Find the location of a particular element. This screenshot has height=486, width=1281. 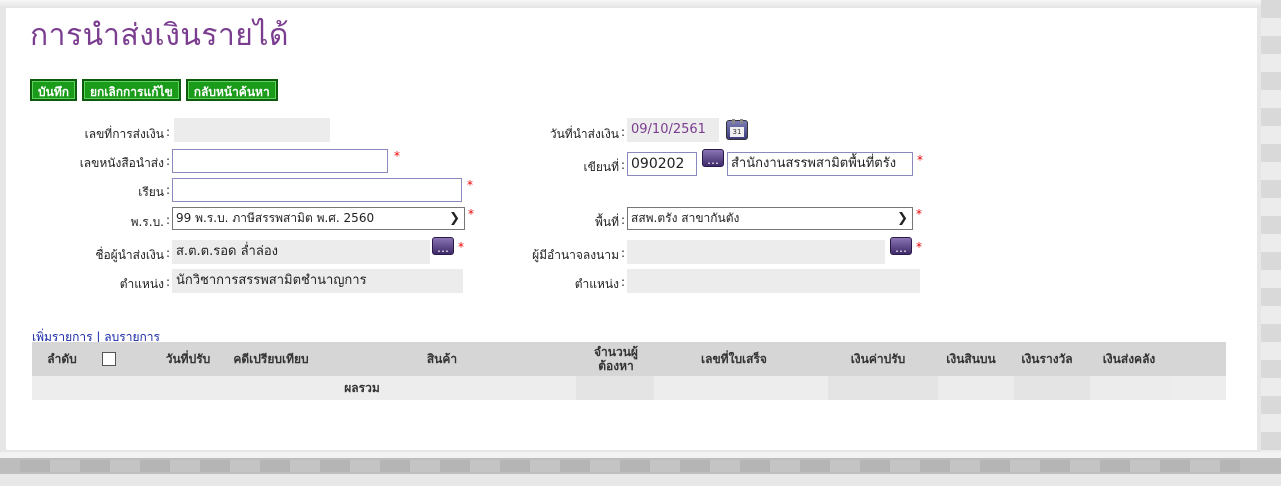

remit-date-field: 09/10/2561 is located at coordinates (673, 130).